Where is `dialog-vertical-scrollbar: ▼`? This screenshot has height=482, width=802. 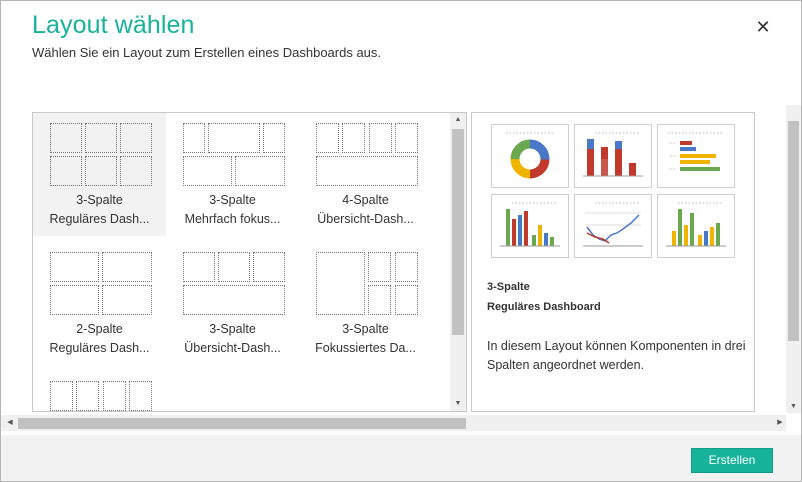 dialog-vertical-scrollbar: ▼ is located at coordinates (793, 259).